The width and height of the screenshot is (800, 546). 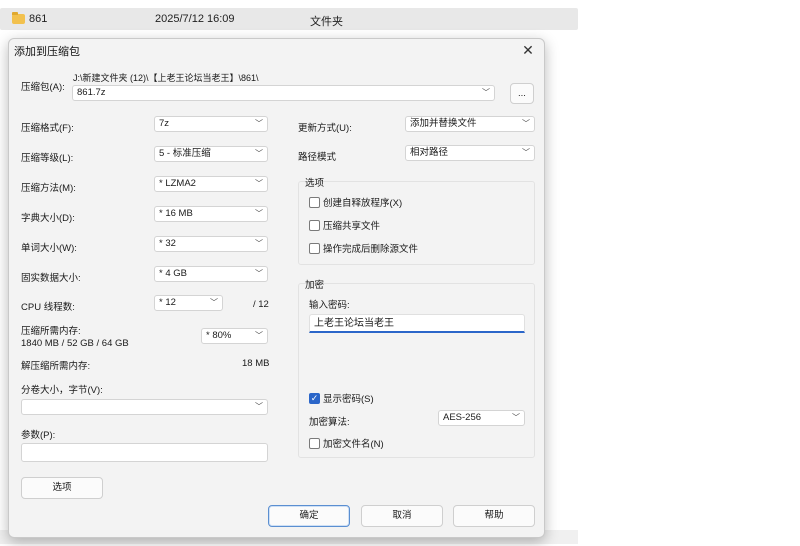 What do you see at coordinates (167, 302) in the screenshot?
I see `cpu-value: * 12` at bounding box center [167, 302].